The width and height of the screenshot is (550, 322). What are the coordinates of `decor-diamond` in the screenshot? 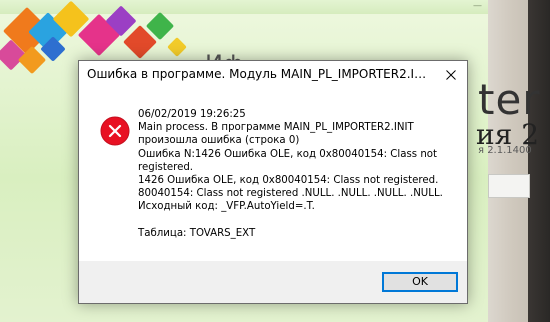 It's located at (177, 47).